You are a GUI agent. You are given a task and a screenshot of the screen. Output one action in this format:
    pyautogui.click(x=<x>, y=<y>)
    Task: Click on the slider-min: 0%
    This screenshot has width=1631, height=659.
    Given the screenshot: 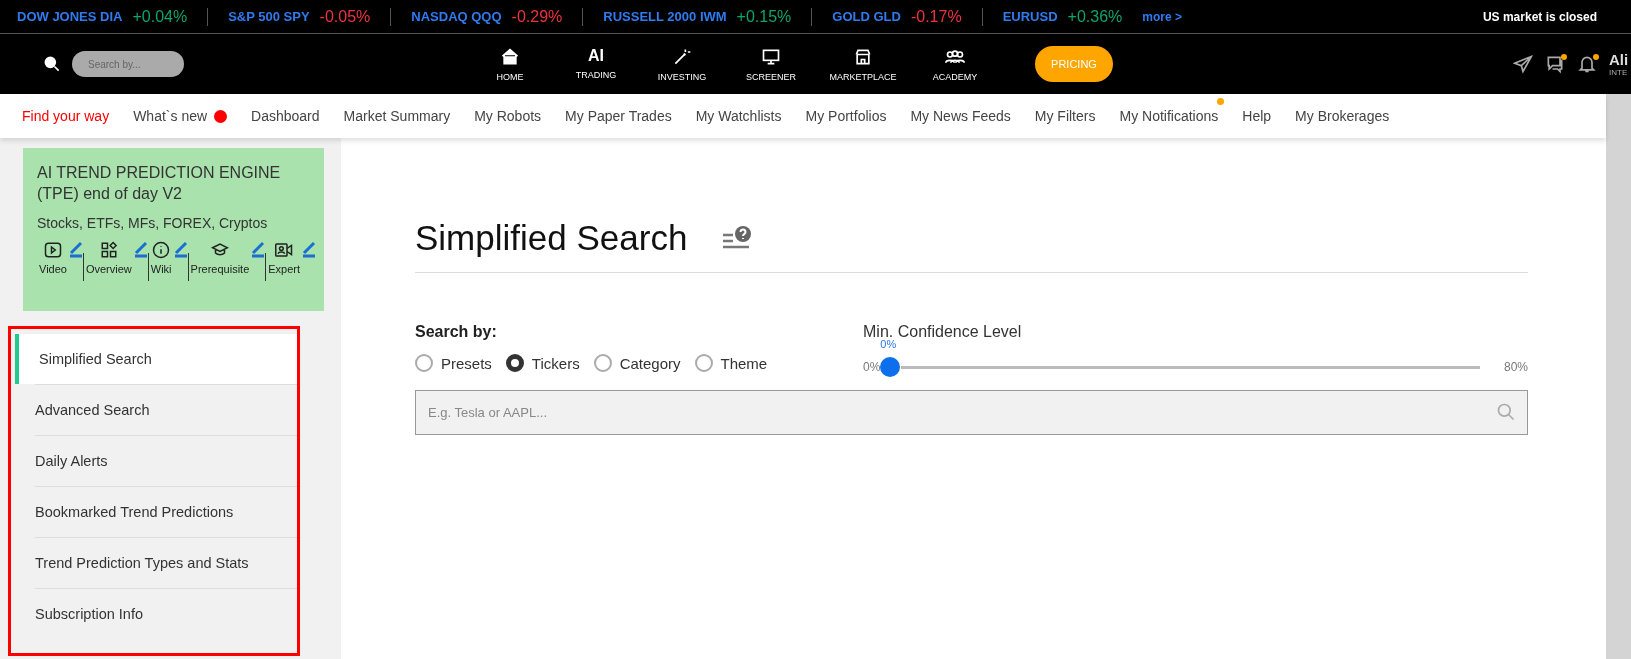 What is the action you would take?
    pyautogui.click(x=872, y=367)
    